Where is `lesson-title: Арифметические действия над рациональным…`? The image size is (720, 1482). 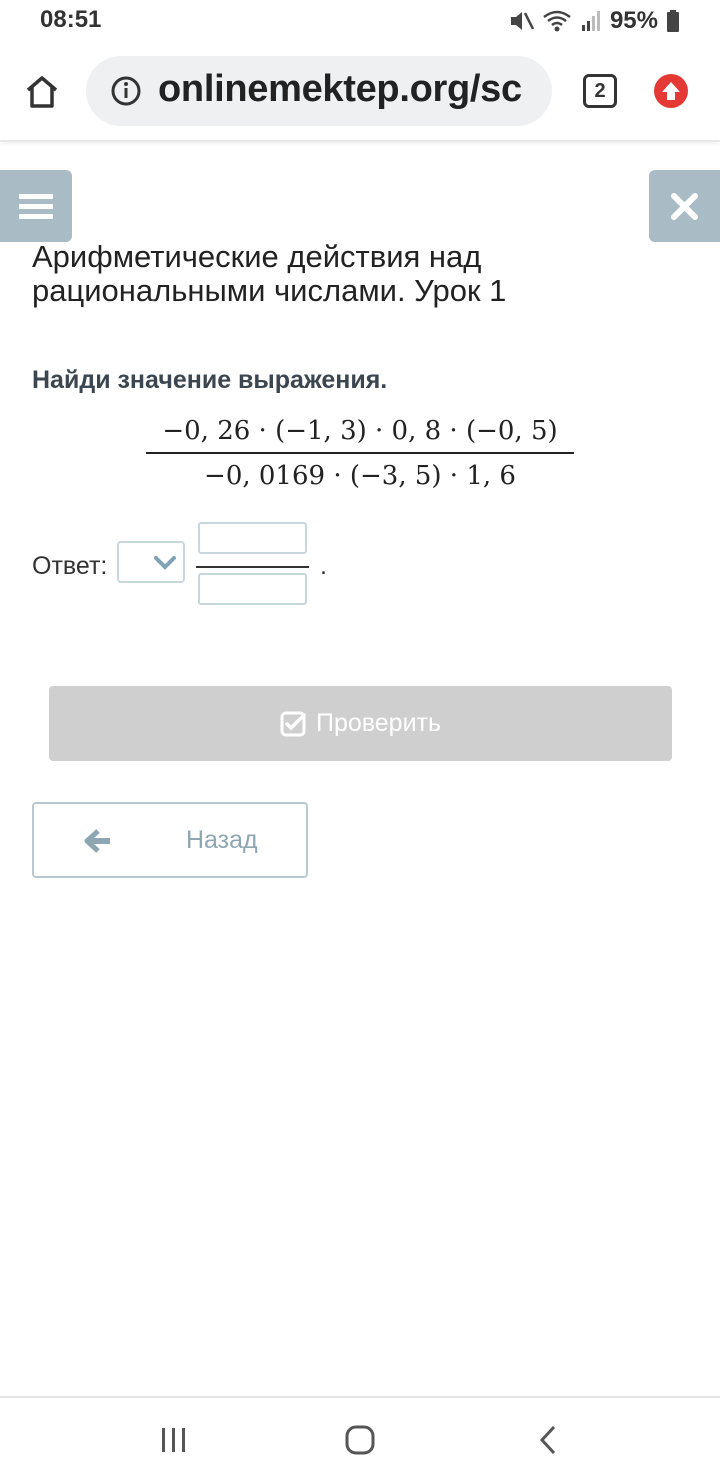 lesson-title: Арифметические действия над рациональным… is located at coordinates (269, 273).